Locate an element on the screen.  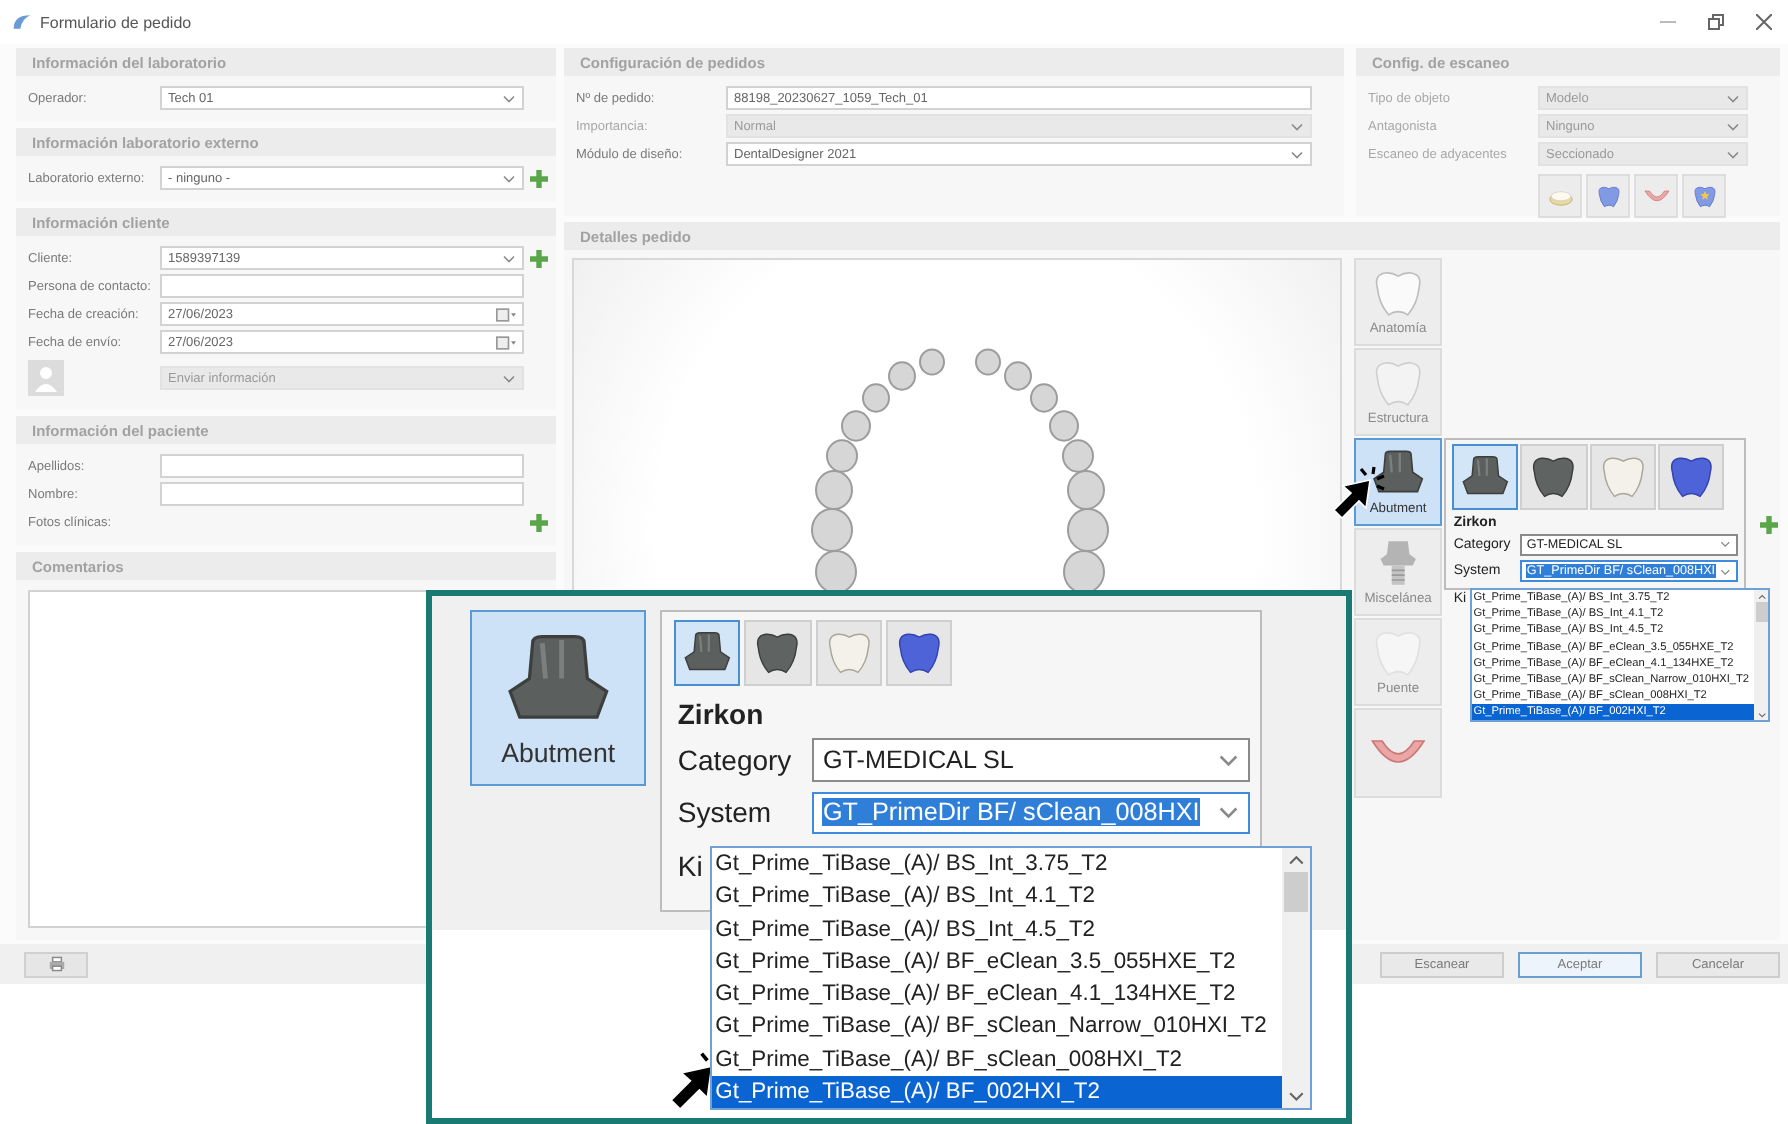
dropdown: GT-MEDICAL SL is located at coordinates (1031, 759).